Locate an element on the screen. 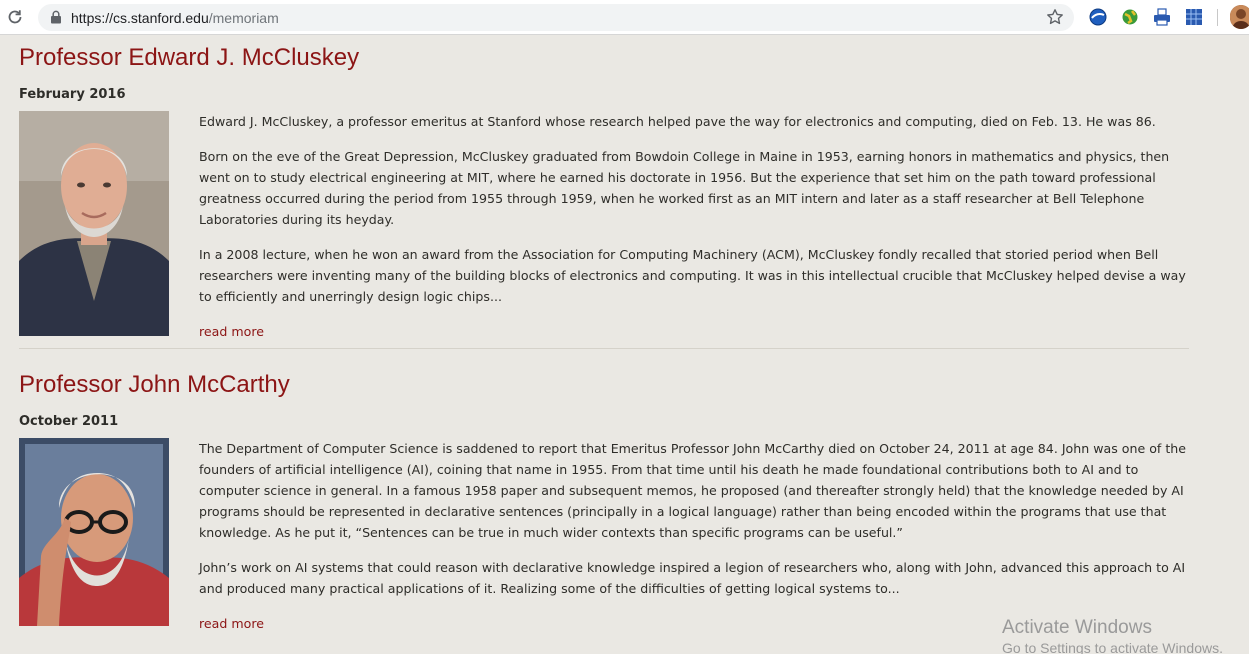 The width and height of the screenshot is (1249, 654). article-divider is located at coordinates (604, 348).